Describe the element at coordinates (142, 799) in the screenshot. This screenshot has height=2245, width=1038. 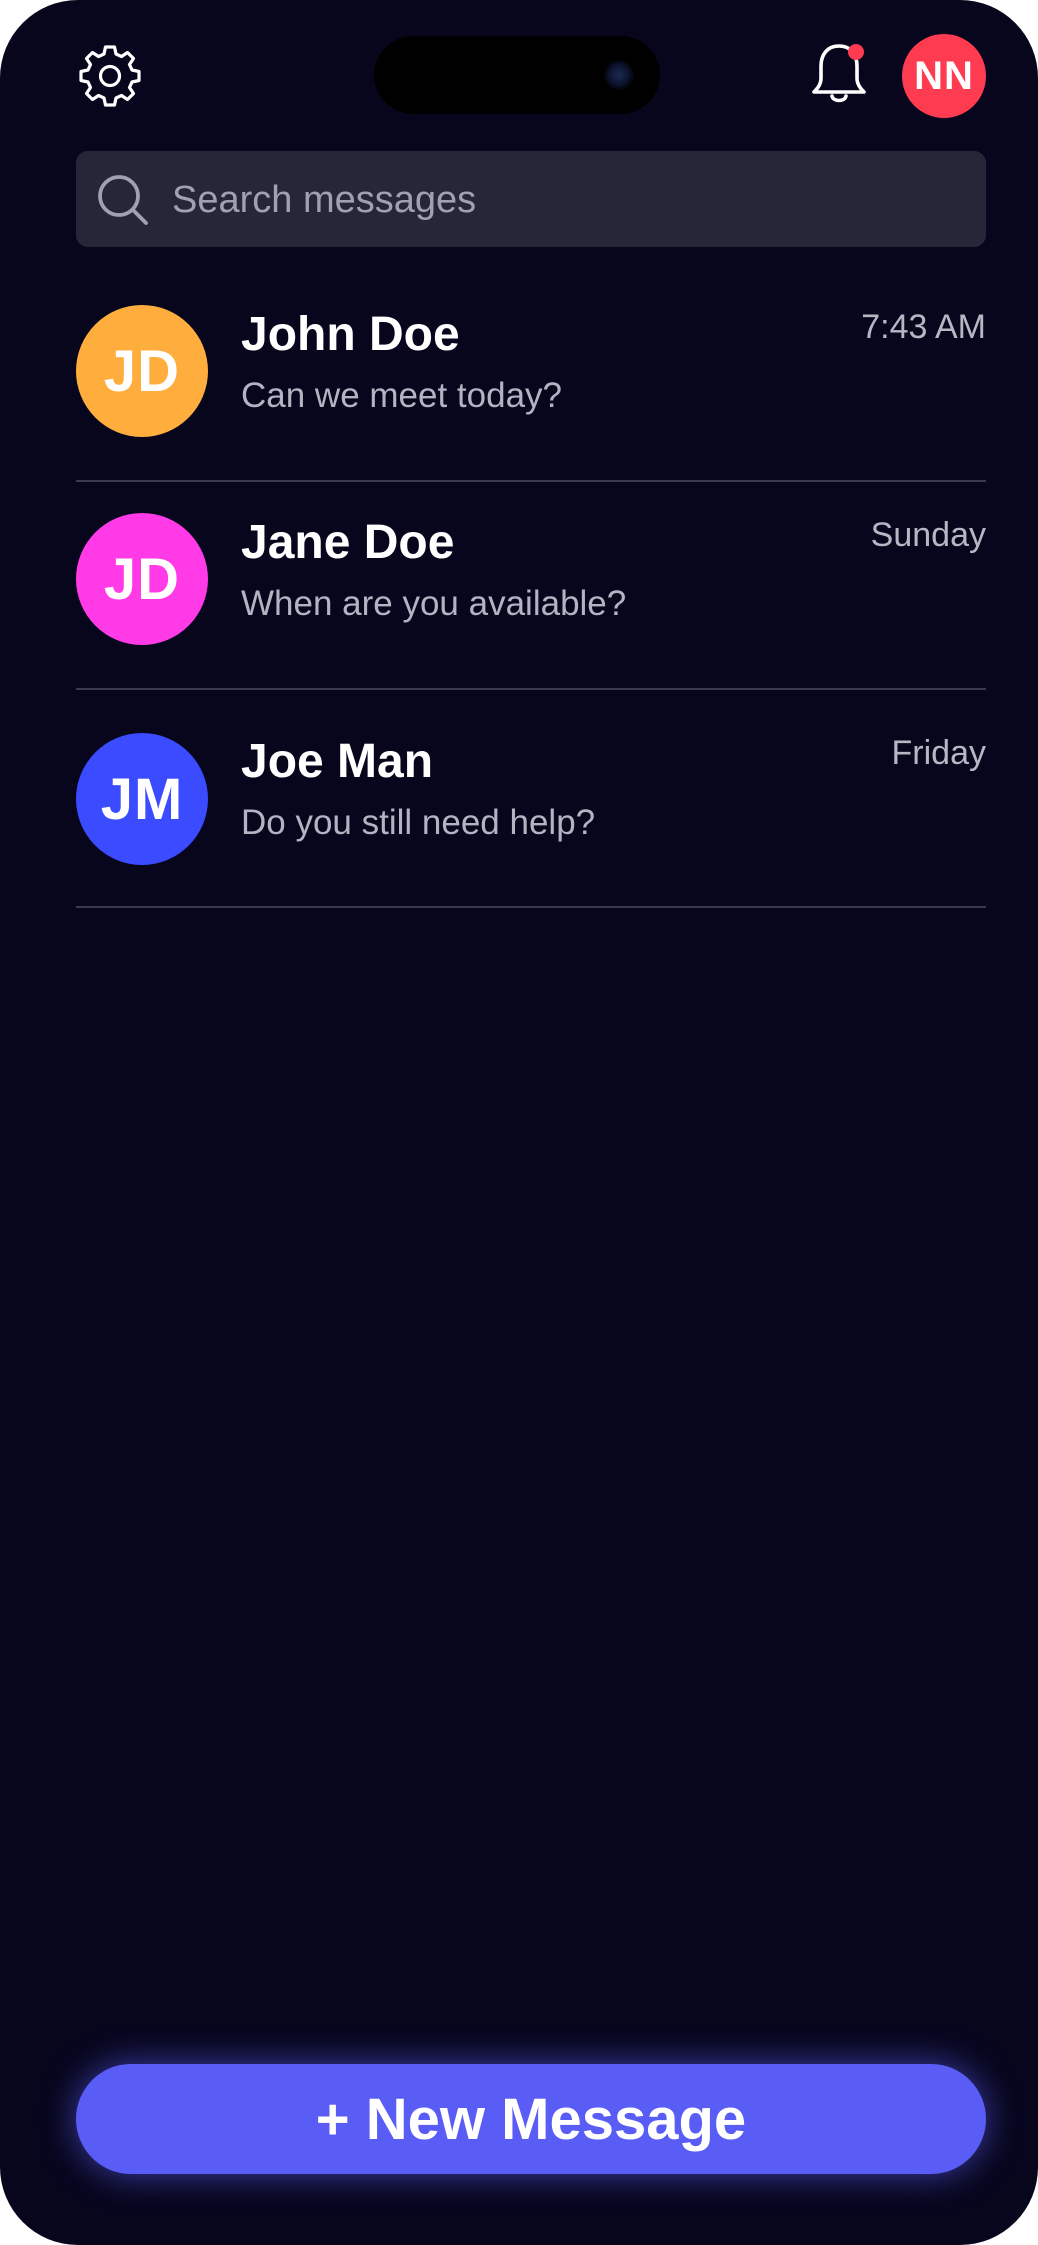
I see `contact-avatar: JM` at that location.